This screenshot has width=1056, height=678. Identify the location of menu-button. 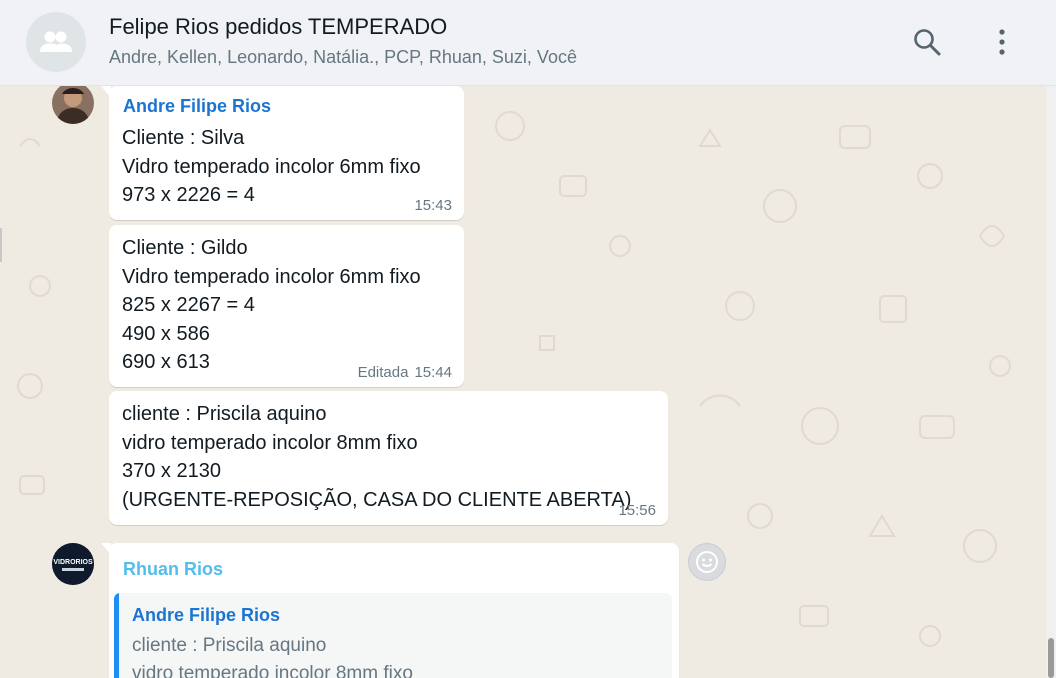
(1002, 42).